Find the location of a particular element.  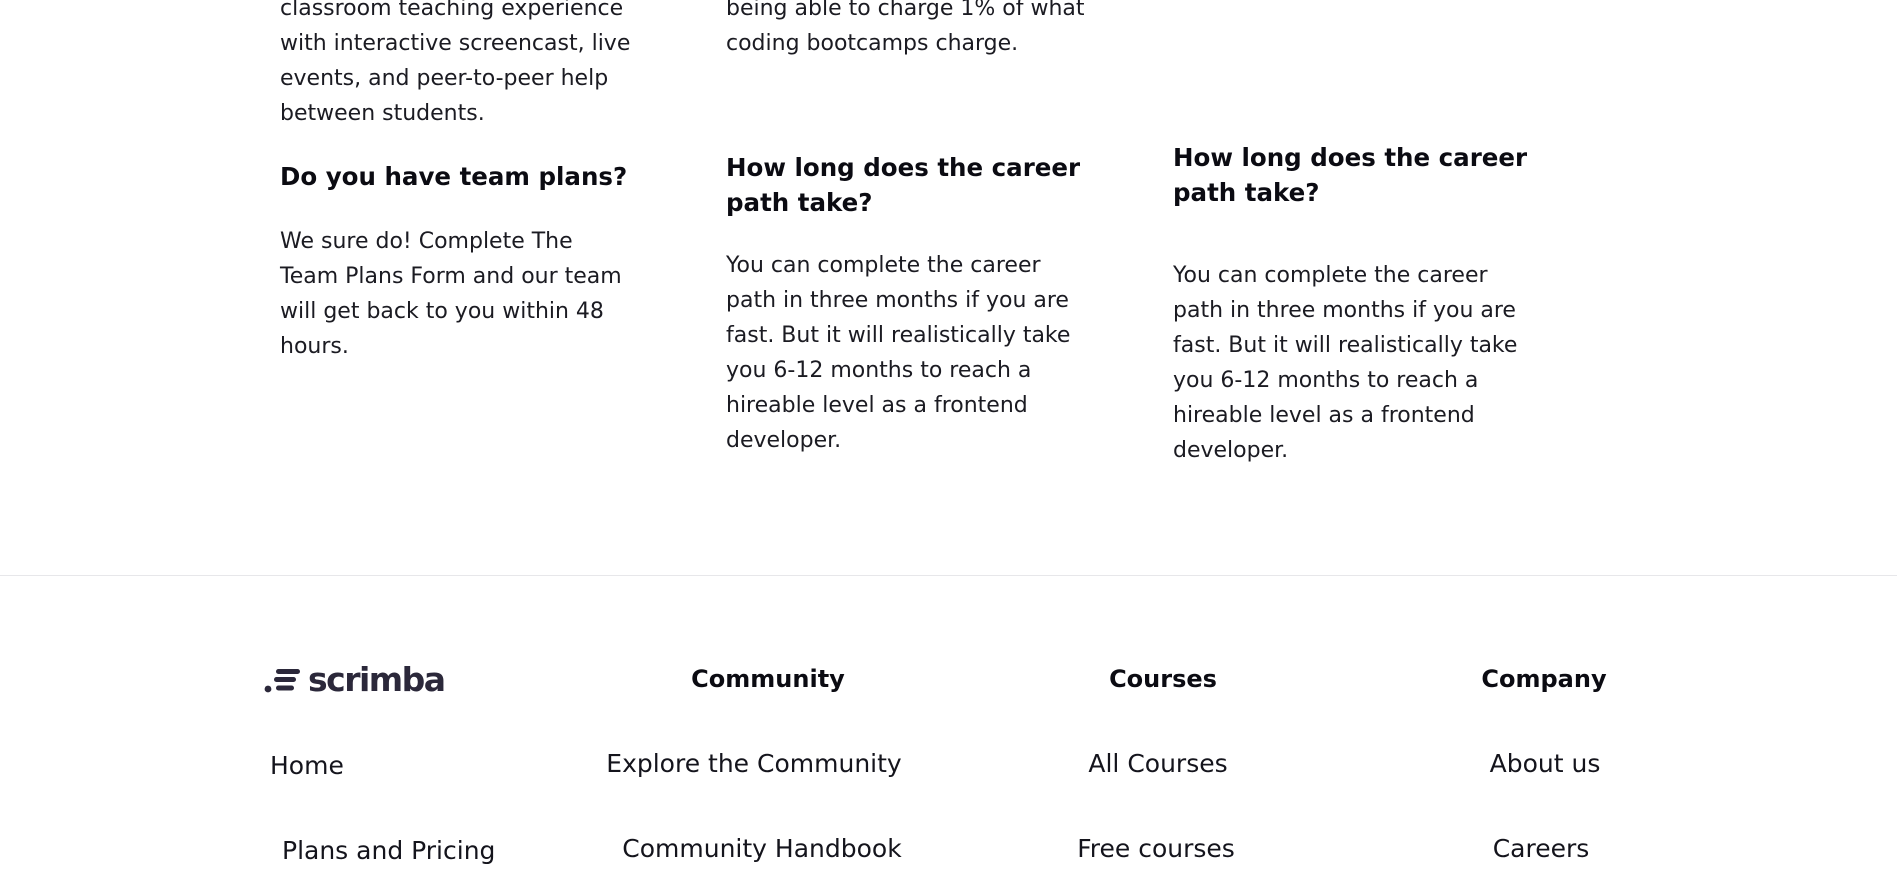

footer-link-community-handbook: Community Handbook is located at coordinates (761, 848).